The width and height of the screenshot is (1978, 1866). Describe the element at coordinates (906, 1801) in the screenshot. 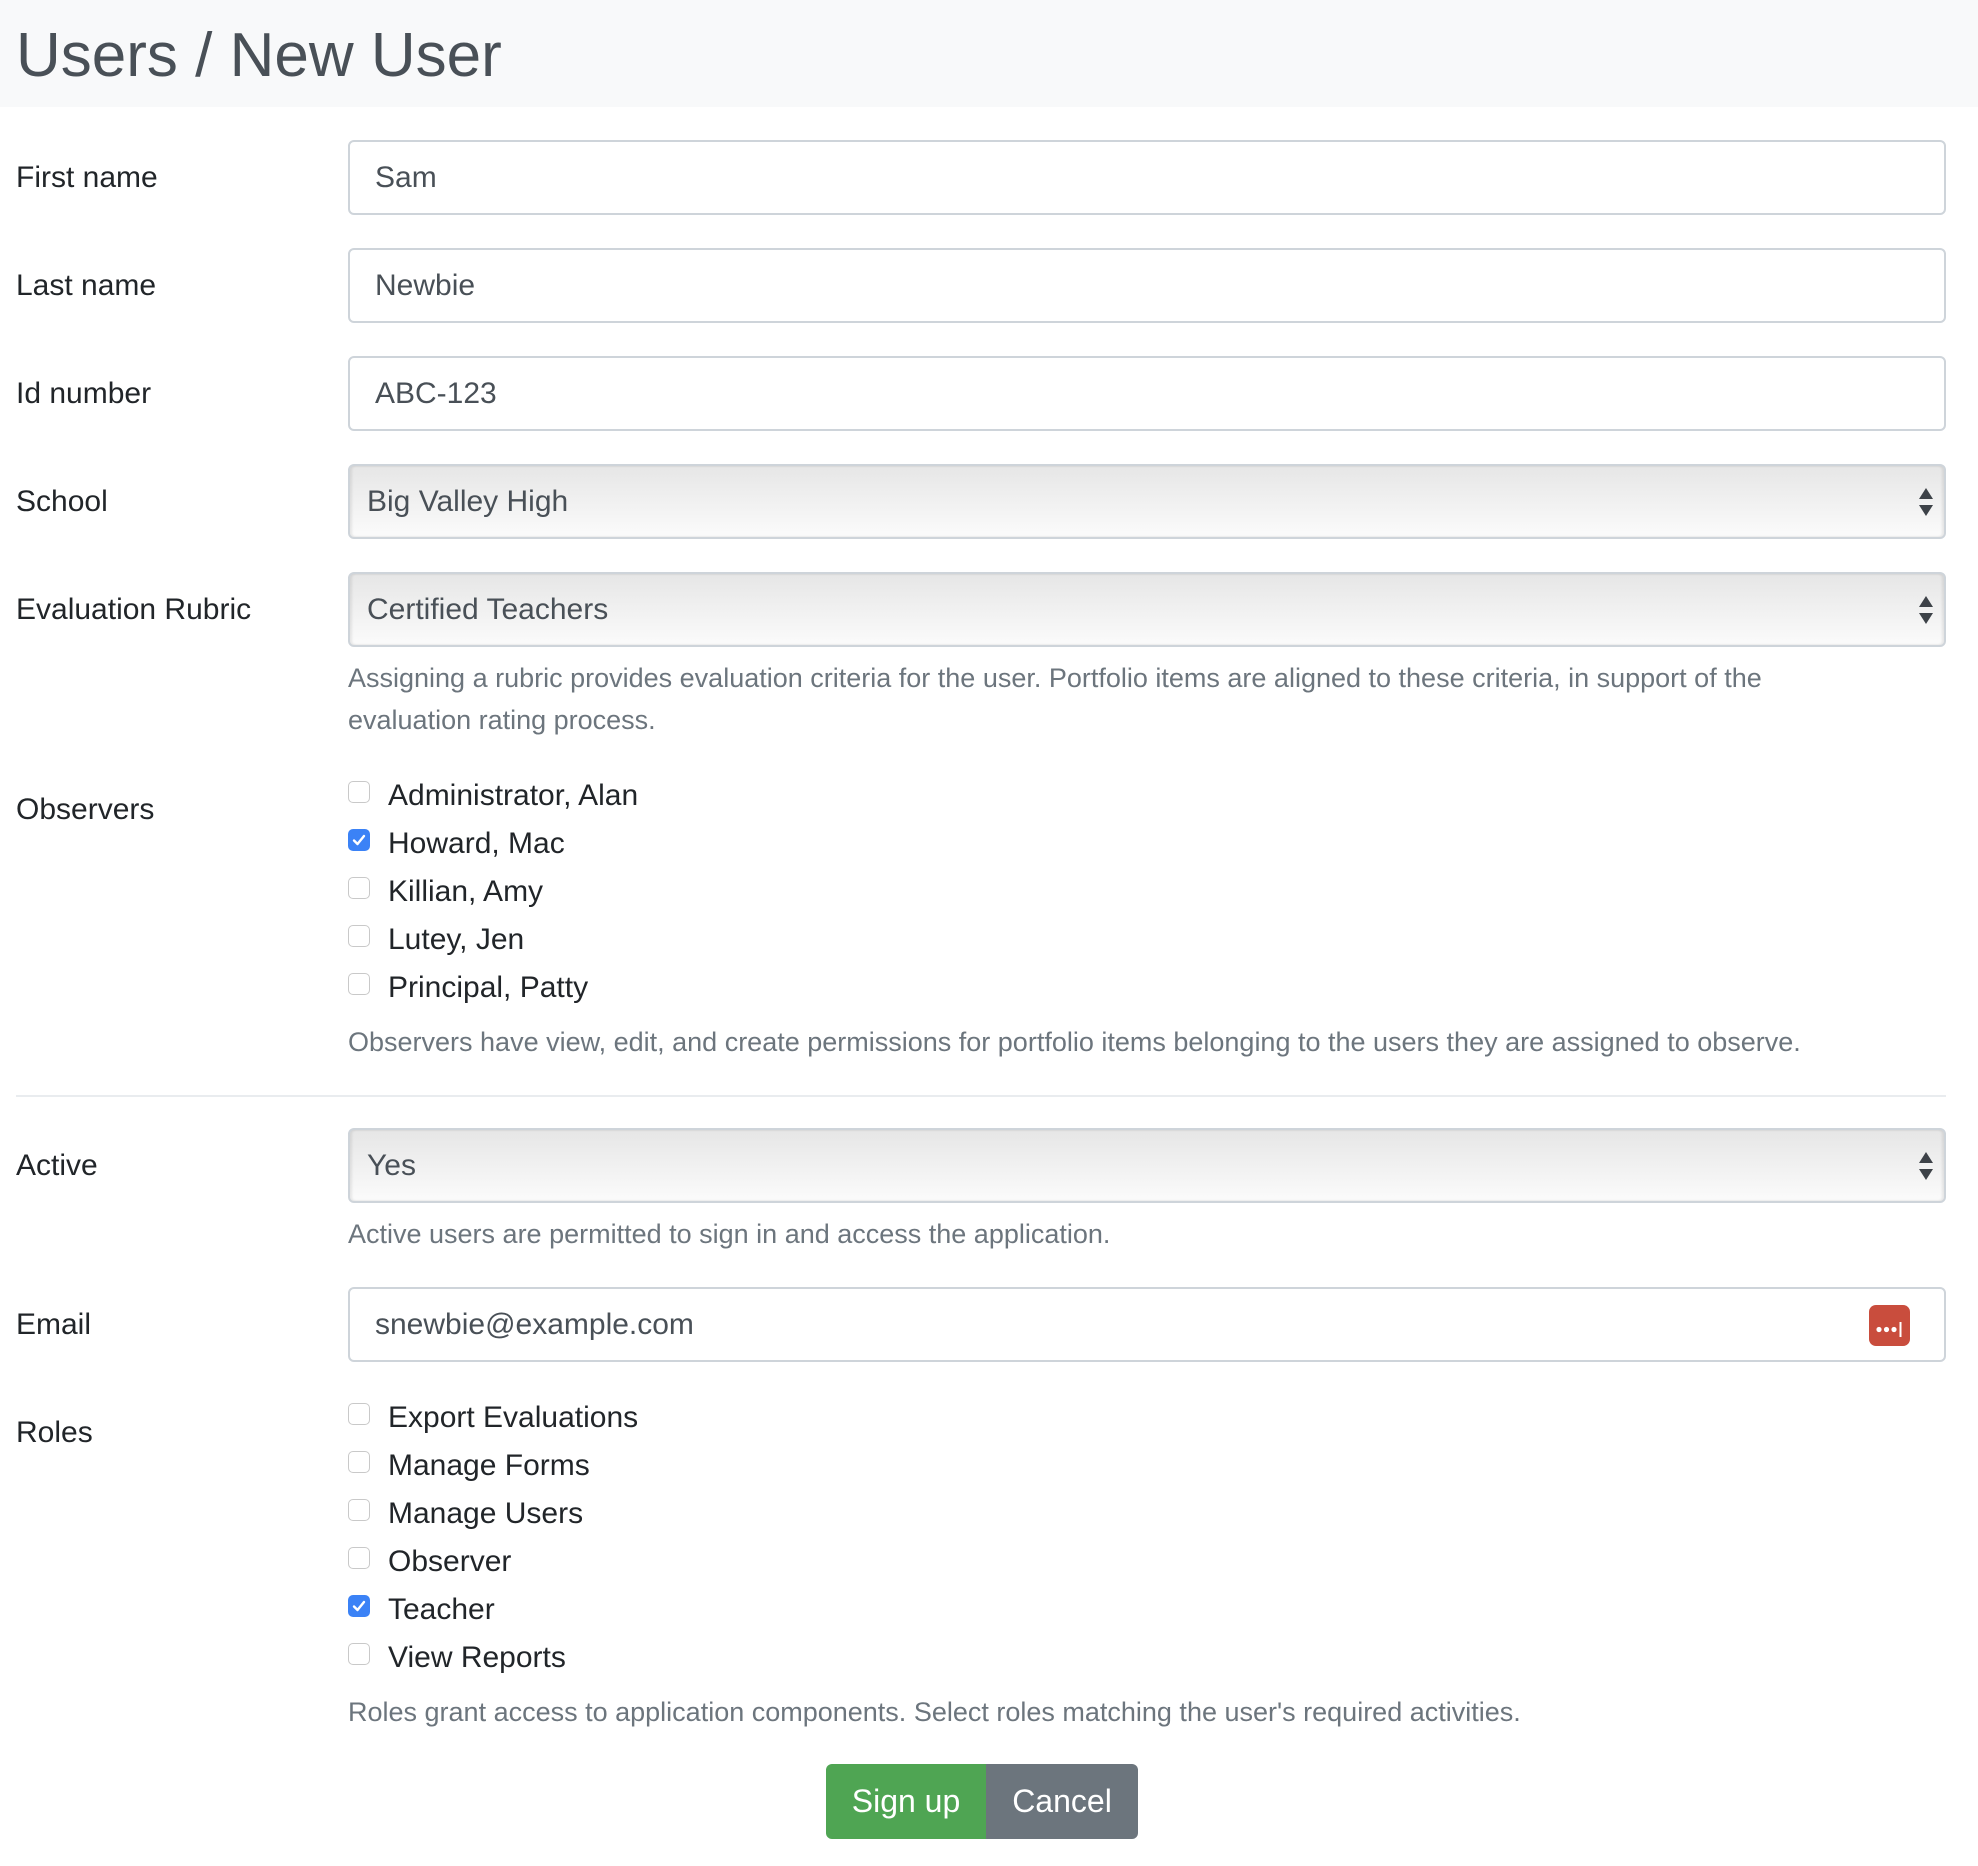

I see `sign-up-button: Sign up` at that location.